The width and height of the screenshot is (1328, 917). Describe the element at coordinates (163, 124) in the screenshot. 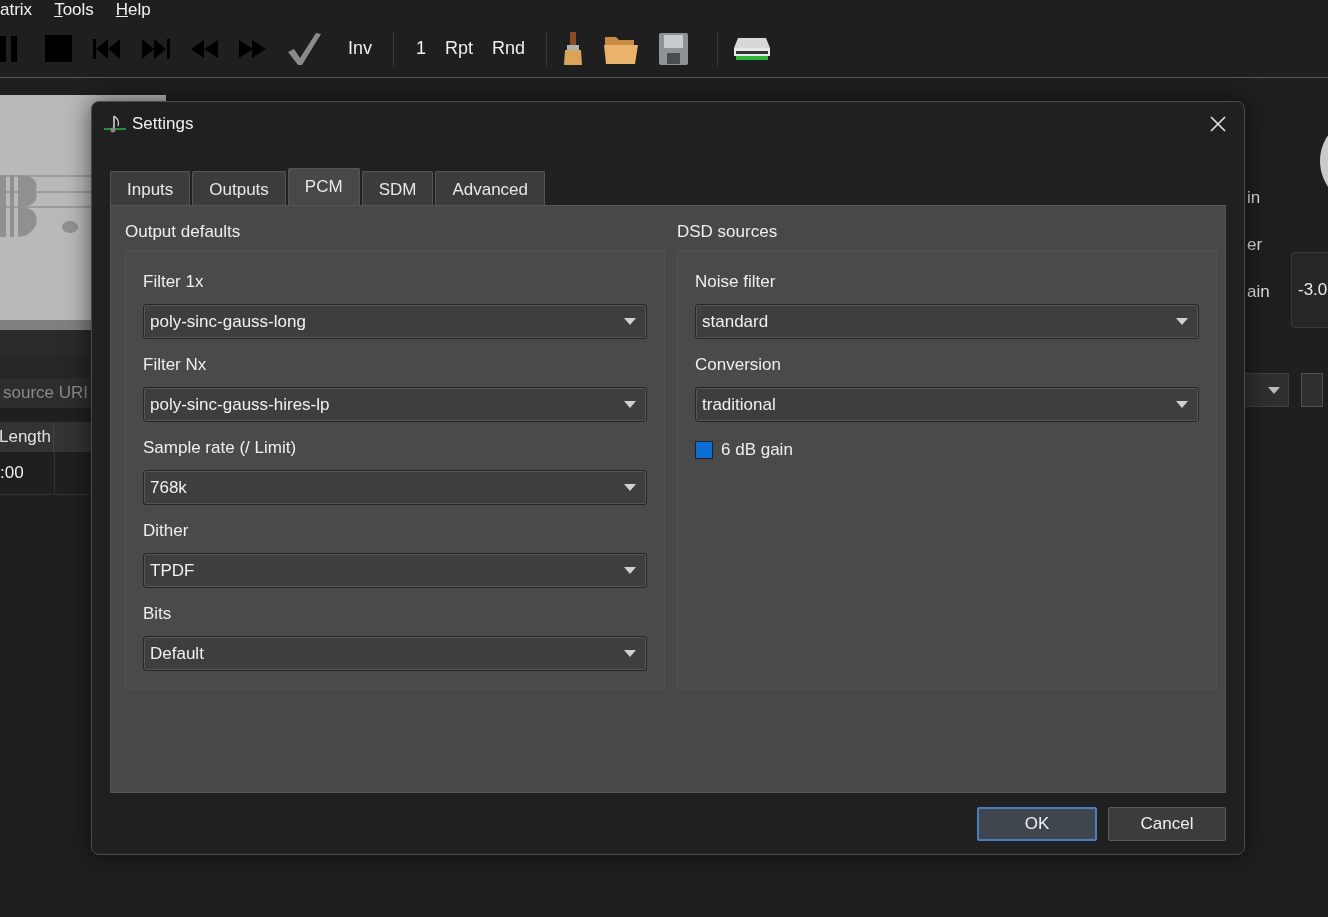

I see `window-title: Settings` at that location.